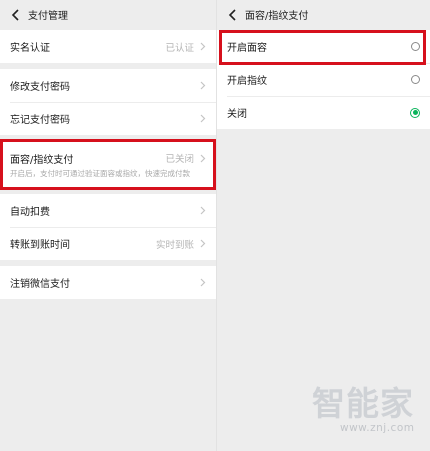 The height and width of the screenshot is (451, 430). I want to click on option-list: 开启面容 开启指纹 关闭, so click(323, 79).